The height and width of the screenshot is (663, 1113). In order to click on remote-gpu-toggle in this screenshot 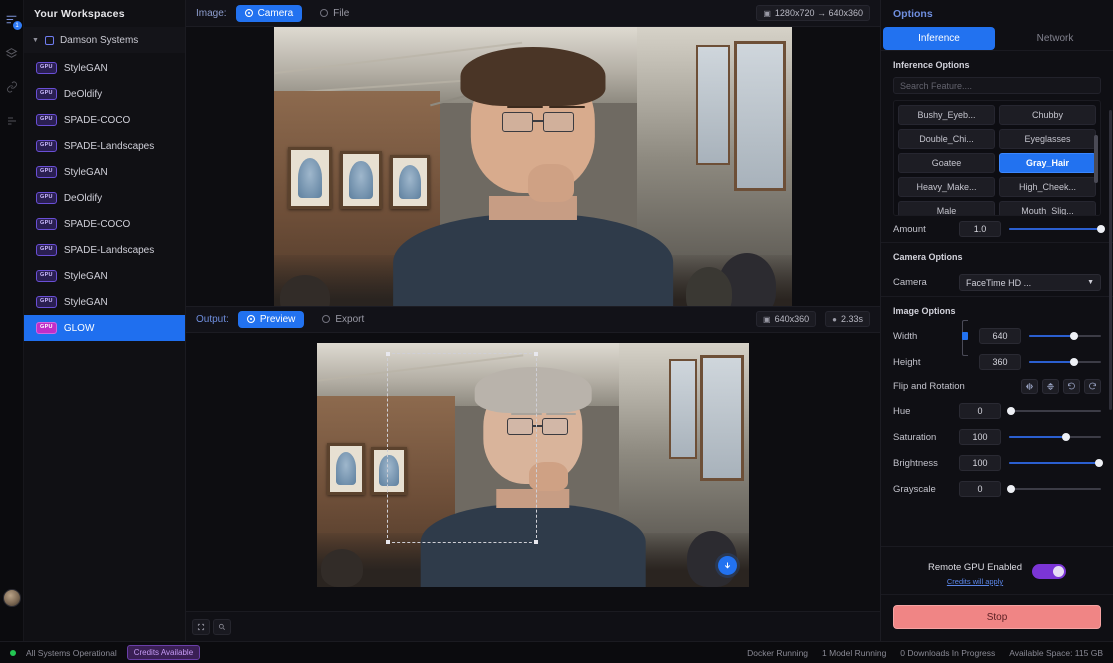, I will do `click(1049, 571)`.